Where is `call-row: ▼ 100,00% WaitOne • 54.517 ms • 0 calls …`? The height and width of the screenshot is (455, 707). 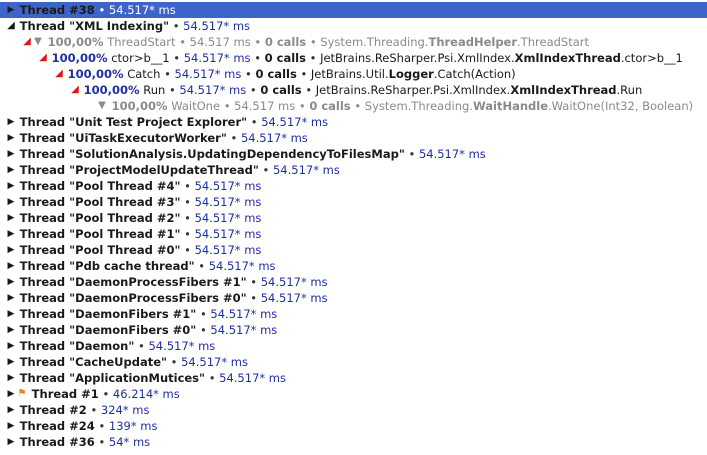 call-row: ▼ 100,00% WaitOne • 54.517 ms • 0 calls … is located at coordinates (353, 106).